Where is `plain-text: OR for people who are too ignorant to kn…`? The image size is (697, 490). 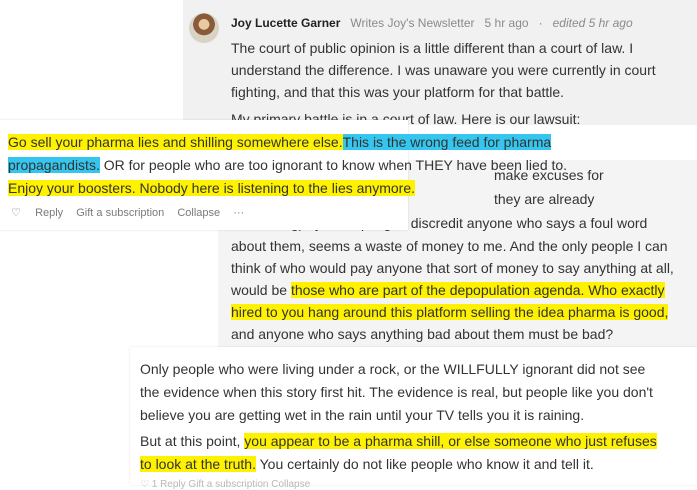 plain-text: OR for people who are too ignorant to kn… is located at coordinates (333, 165).